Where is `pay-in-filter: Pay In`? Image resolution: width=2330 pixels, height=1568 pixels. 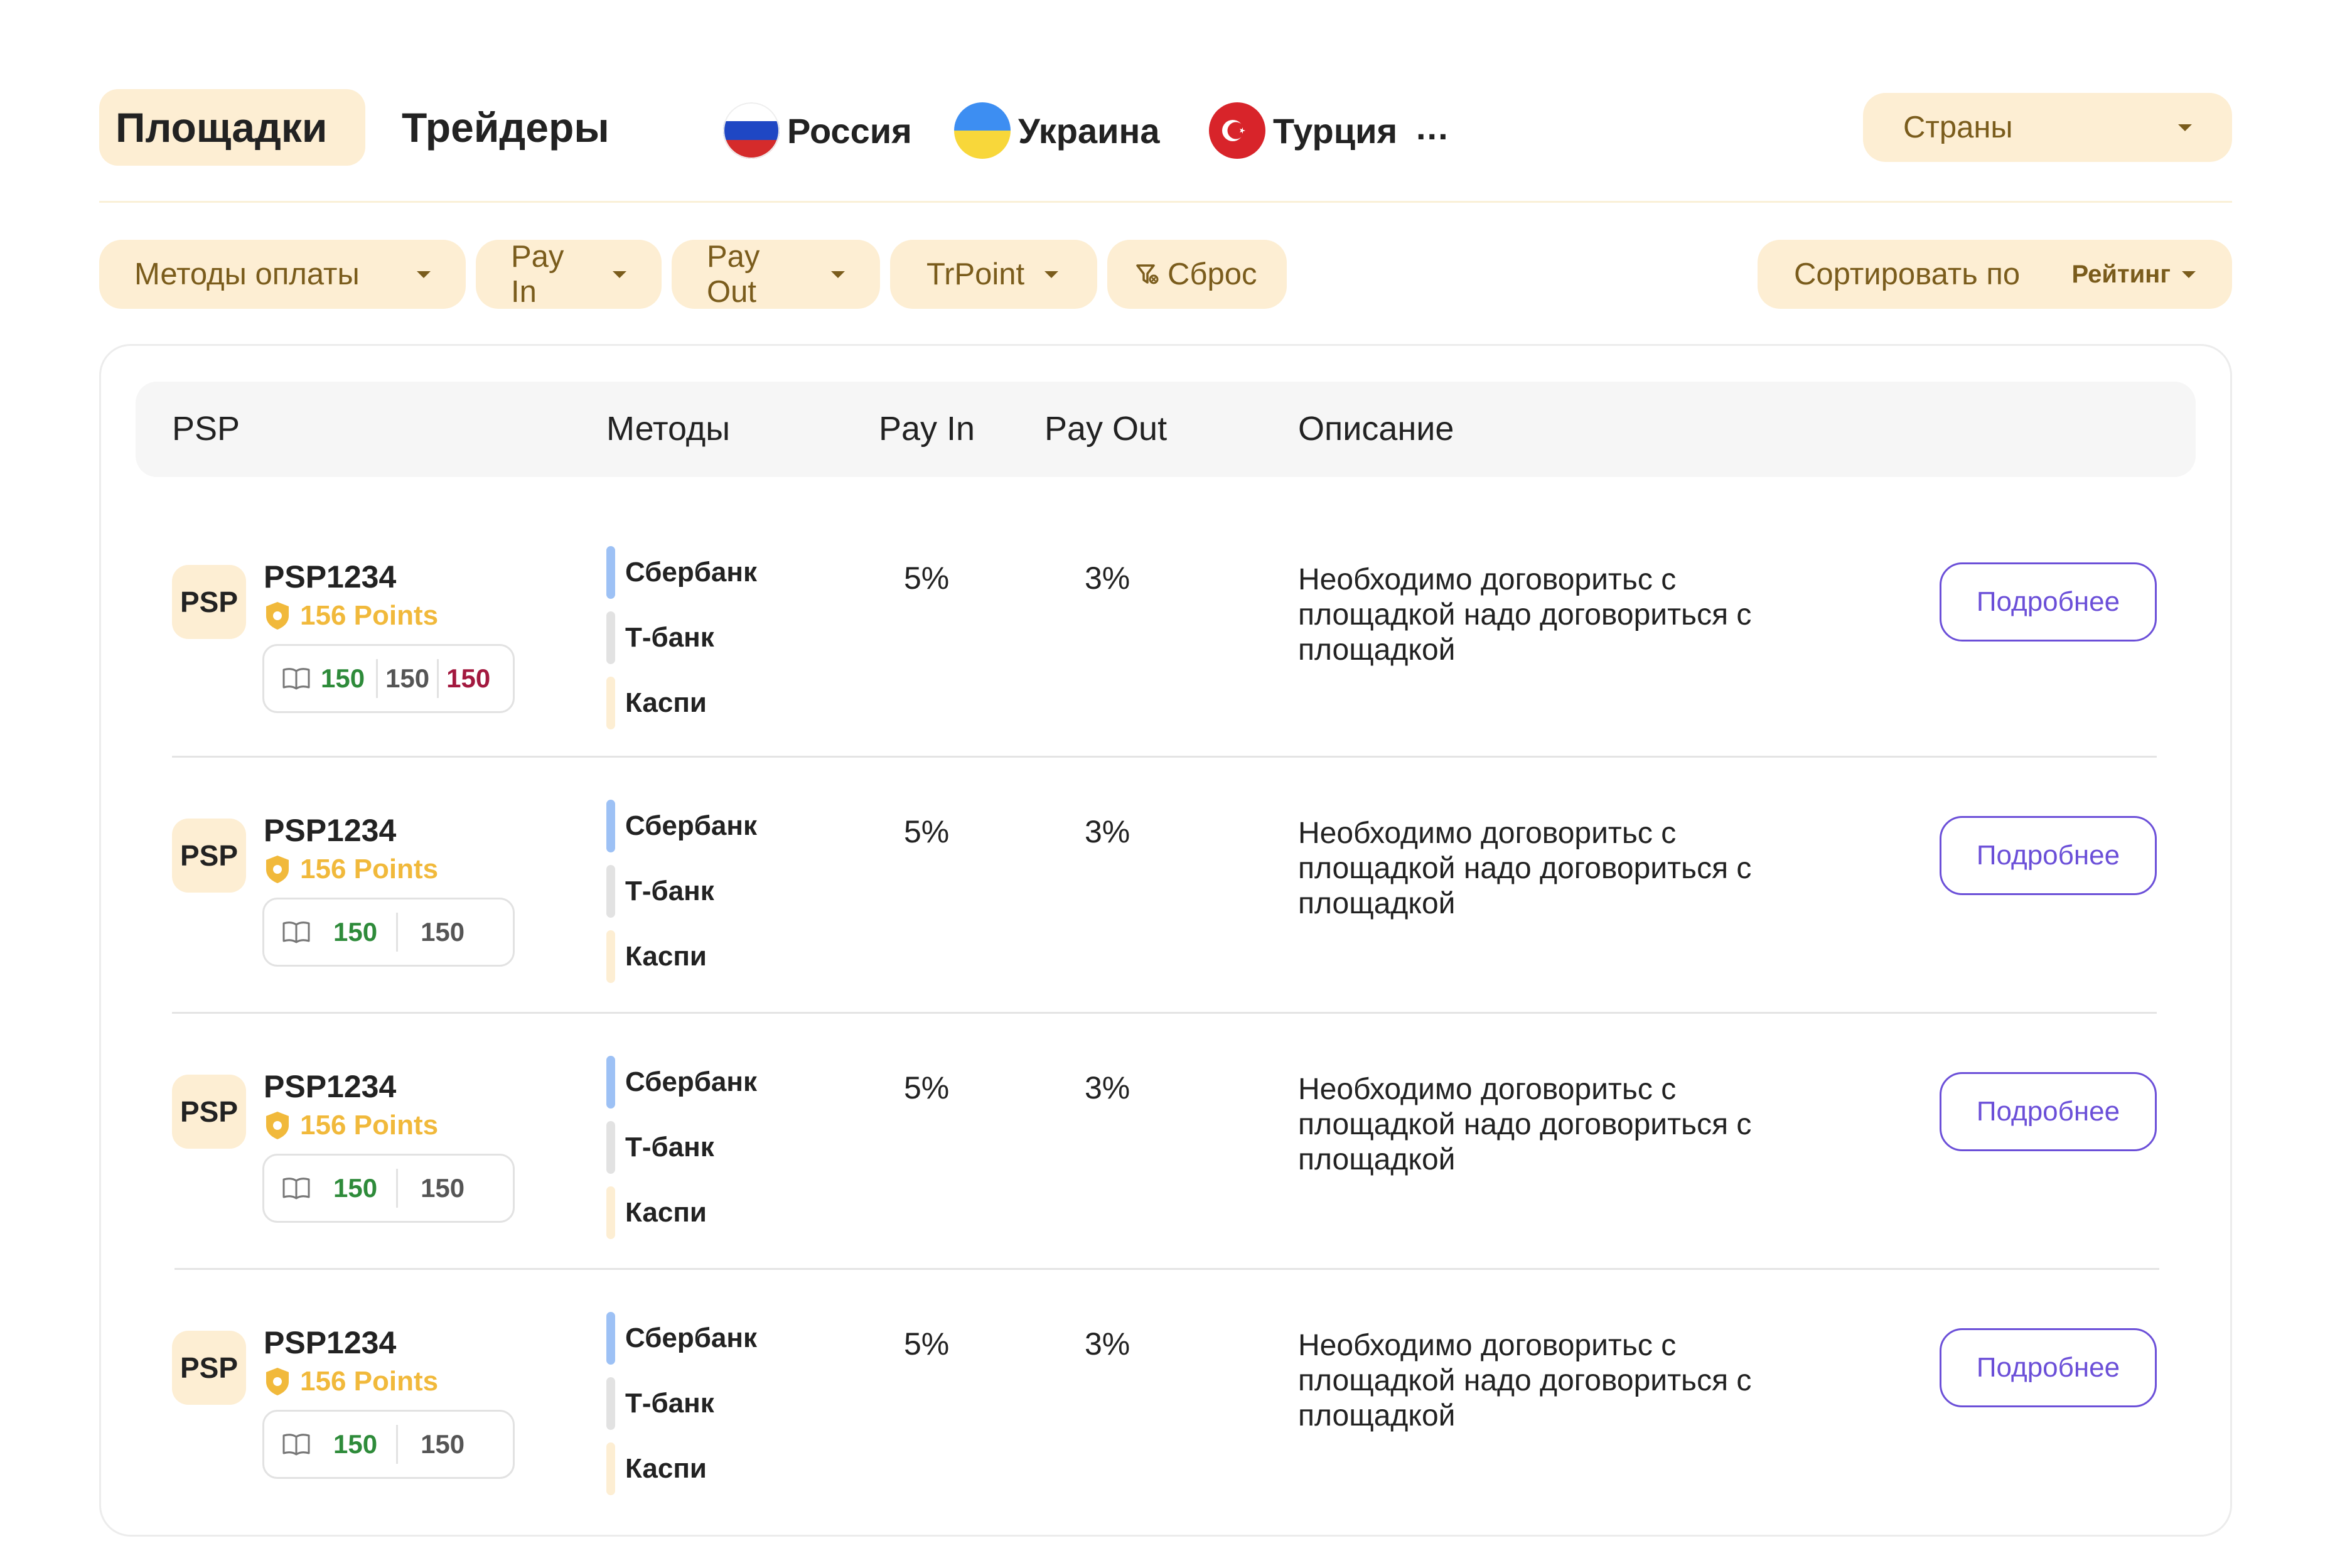 pay-in-filter: Pay In is located at coordinates (569, 274).